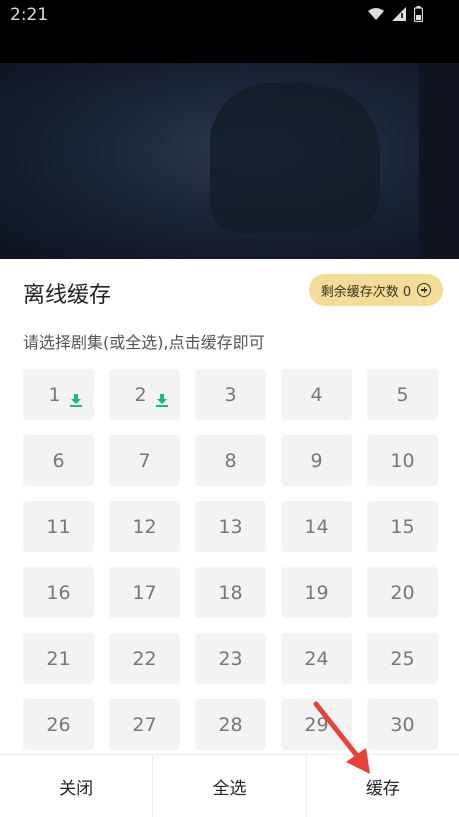 The height and width of the screenshot is (817, 459). I want to click on episode-number: 26, so click(58, 724).